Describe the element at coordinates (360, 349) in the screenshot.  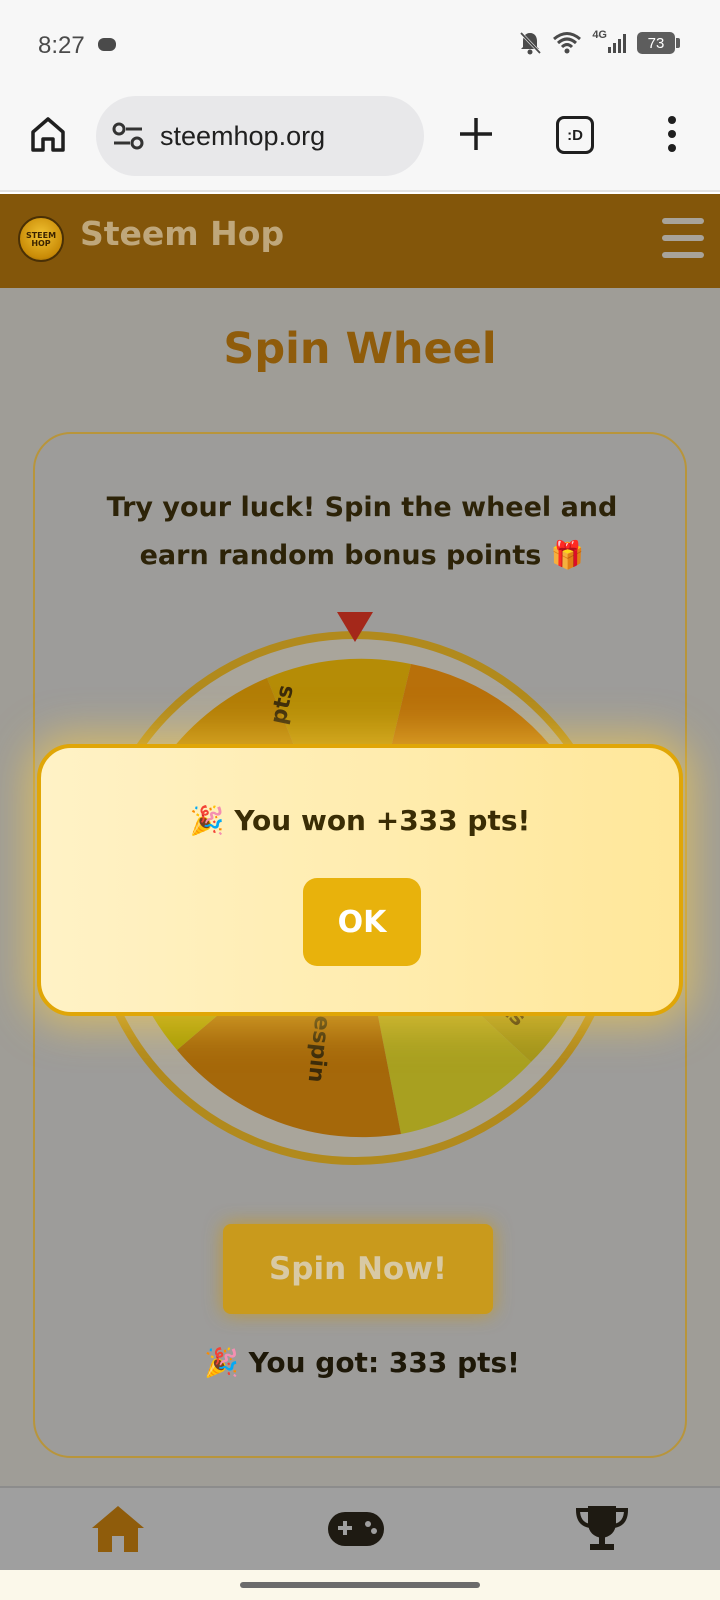
I see `page-title: Spin Wheel` at that location.